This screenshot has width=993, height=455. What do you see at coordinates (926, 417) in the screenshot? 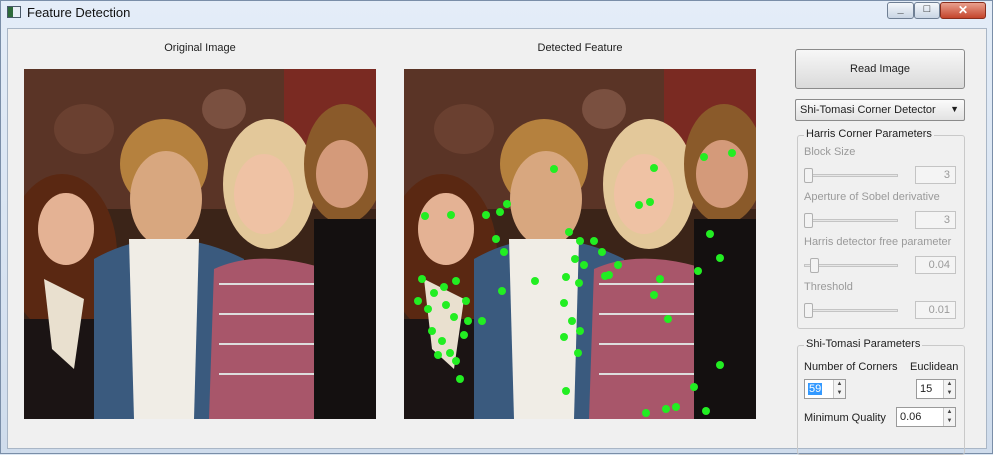
I see `minimum-quality-spinbox: 0.06 ▲ ▼` at bounding box center [926, 417].